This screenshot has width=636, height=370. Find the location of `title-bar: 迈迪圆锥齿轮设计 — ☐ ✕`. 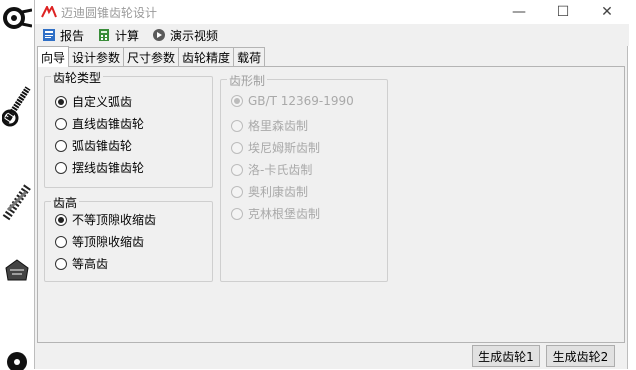

title-bar: 迈迪圆锥齿轮设计 — ☐ ✕ is located at coordinates (332, 12).